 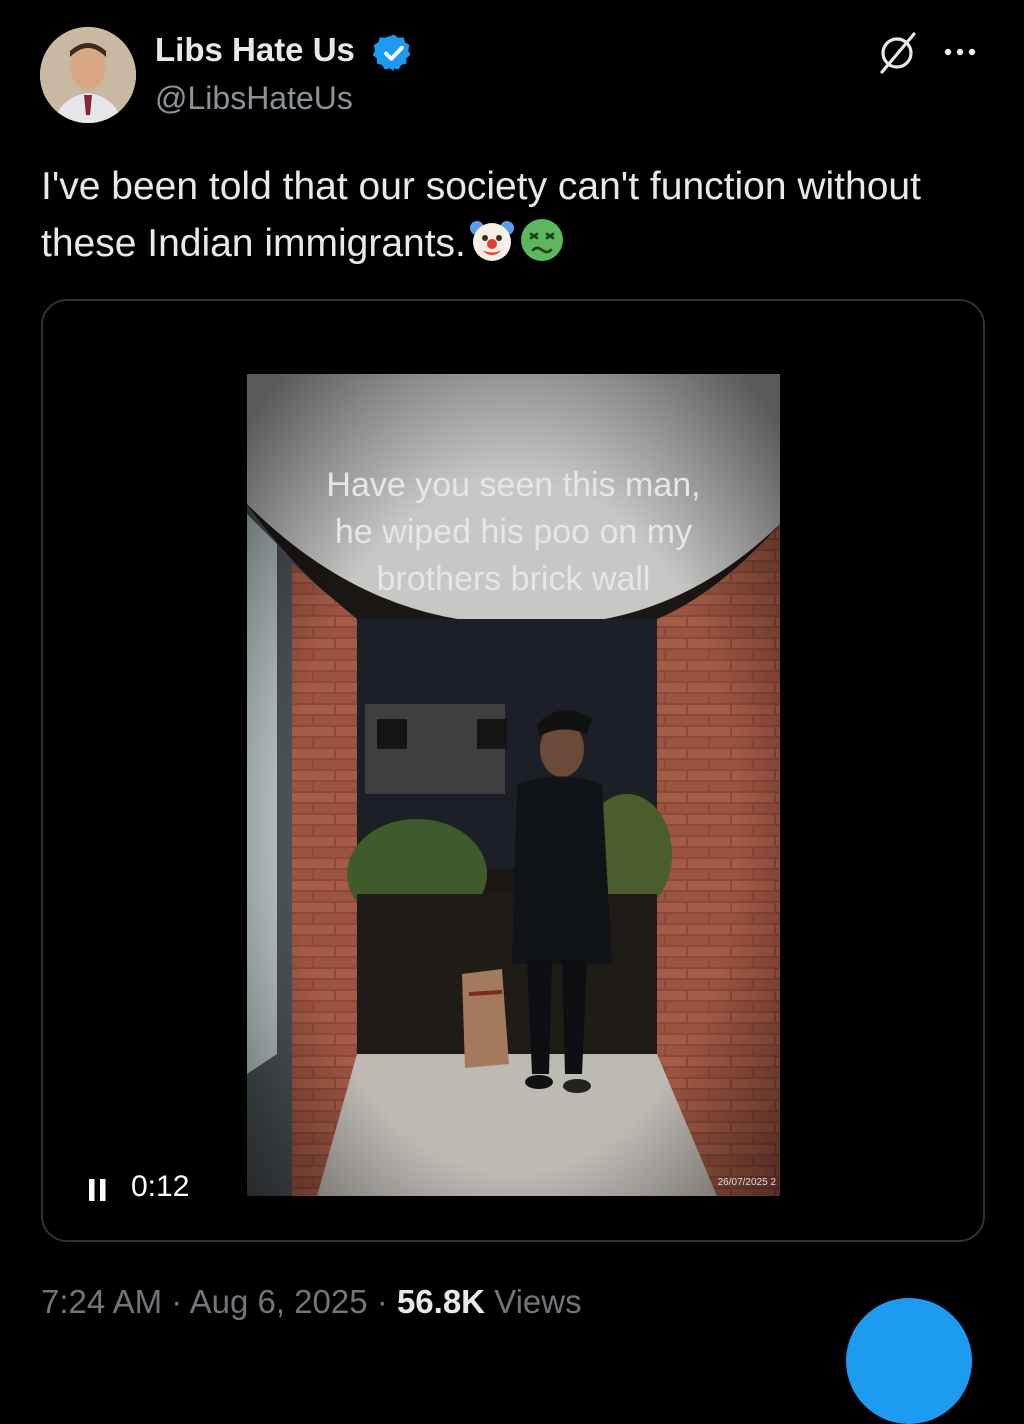 I want to click on author-display-name: Libs Hate Us, so click(x=255, y=50).